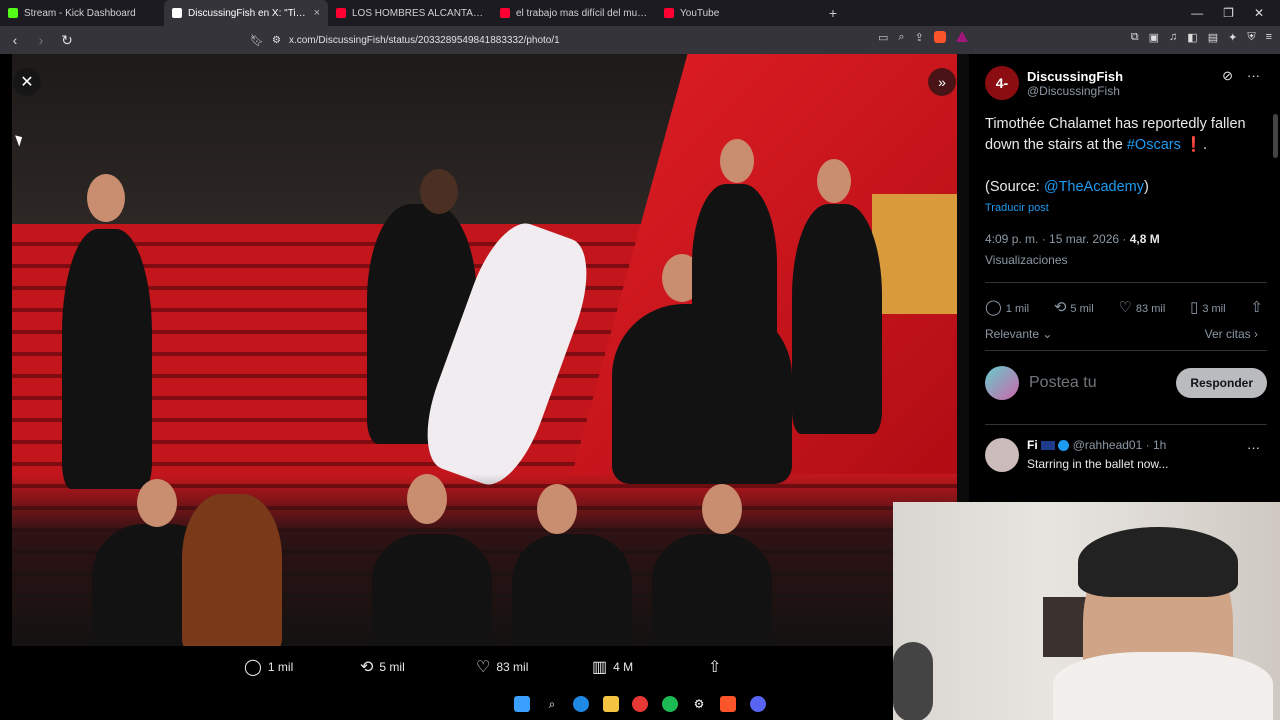  I want to click on tab-youtube: YouTube, so click(738, 13).